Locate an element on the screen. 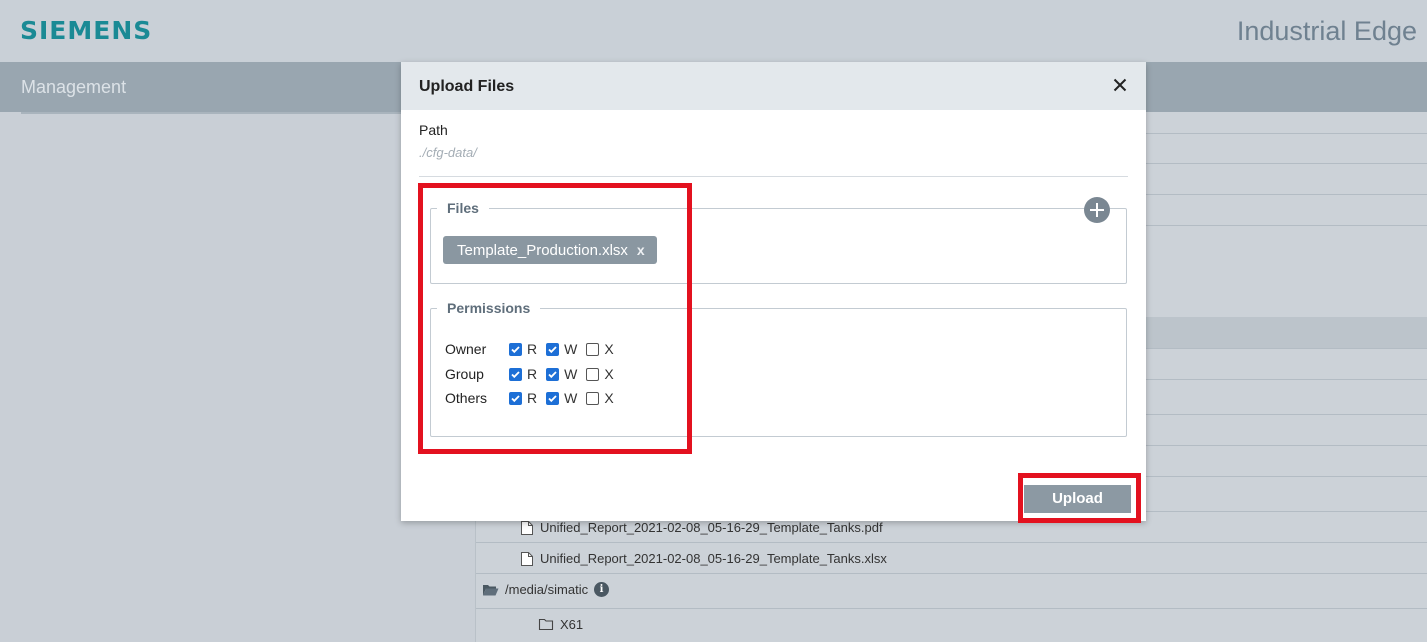  permission-row-others: Others R W X is located at coordinates (534, 398).